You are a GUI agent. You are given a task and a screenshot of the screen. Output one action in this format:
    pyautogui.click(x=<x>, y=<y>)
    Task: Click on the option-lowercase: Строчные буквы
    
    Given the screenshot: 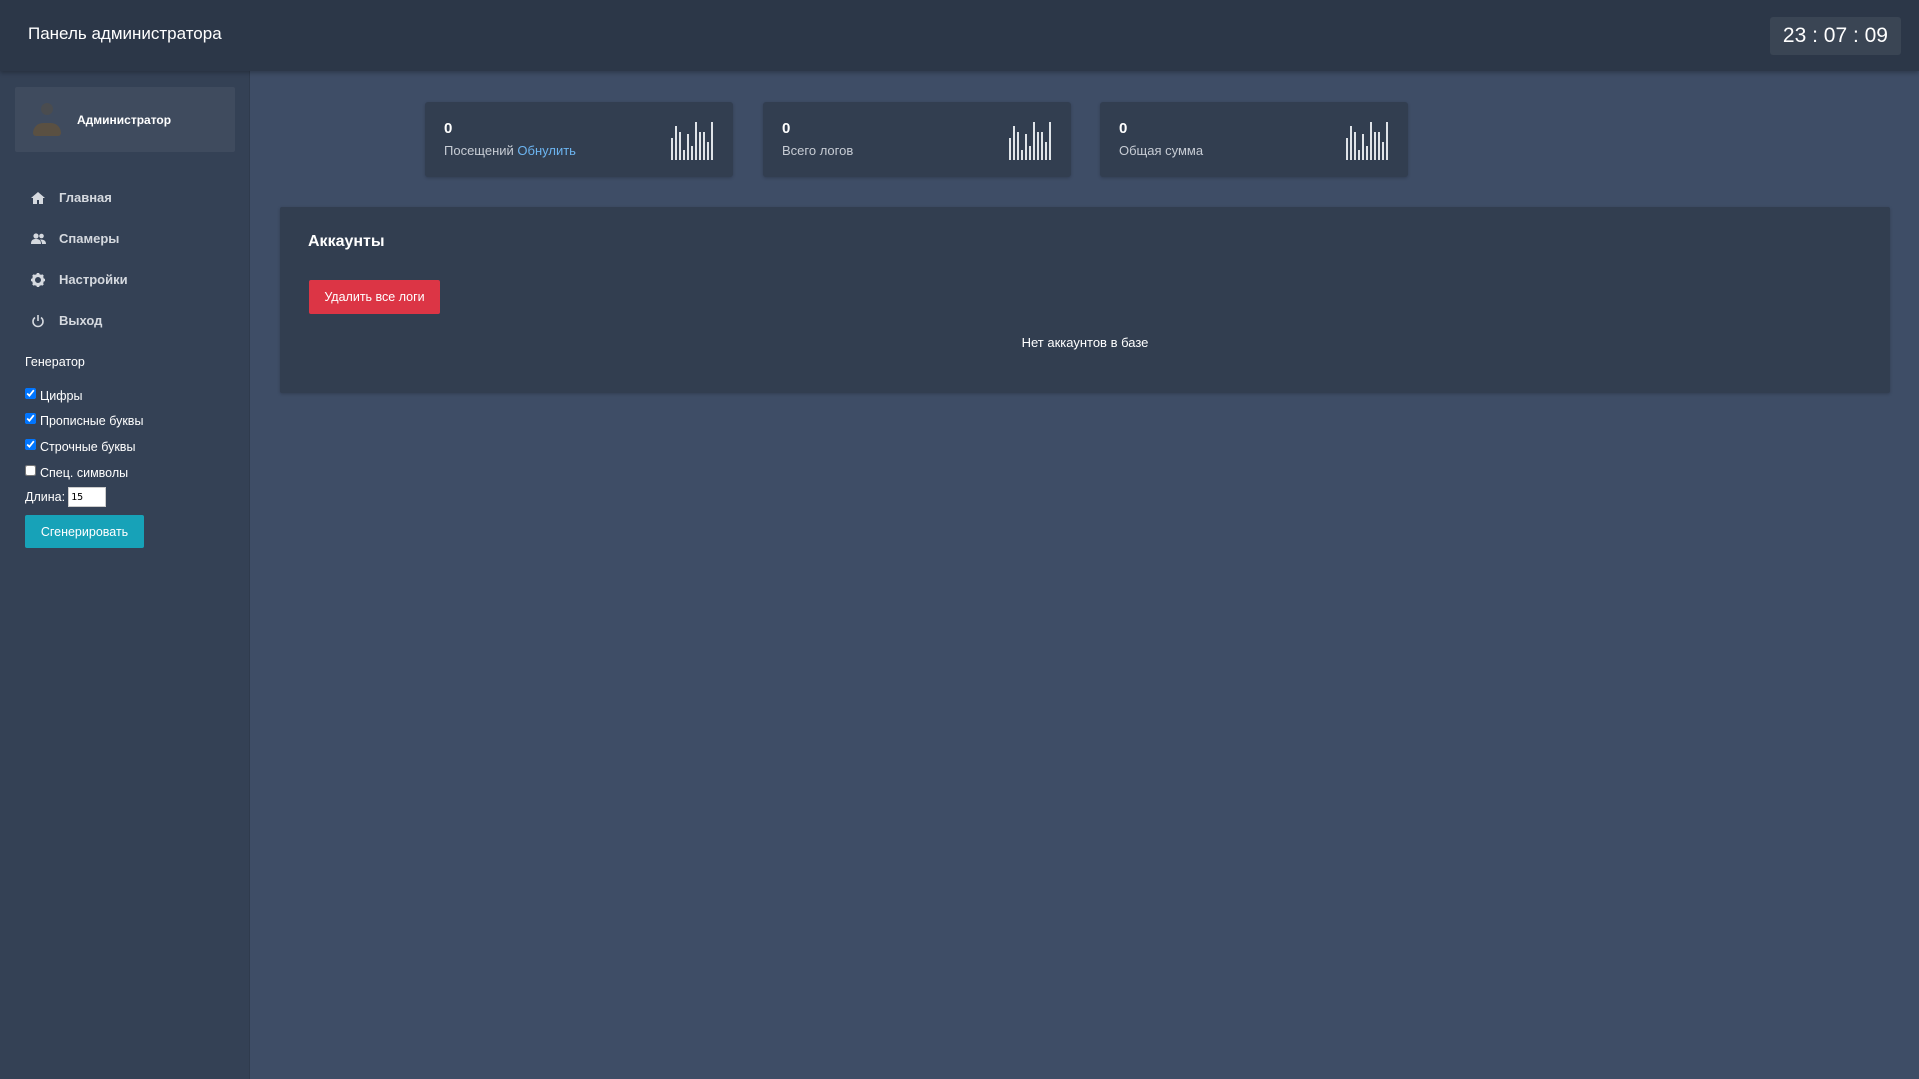 What is the action you would take?
    pyautogui.click(x=84, y=447)
    